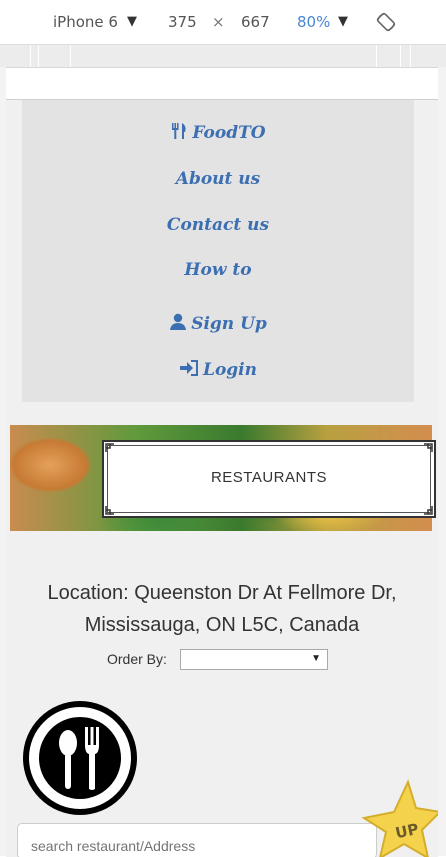 This screenshot has height=857, width=446. What do you see at coordinates (223, 56) in the screenshot?
I see `media-query-bar` at bounding box center [223, 56].